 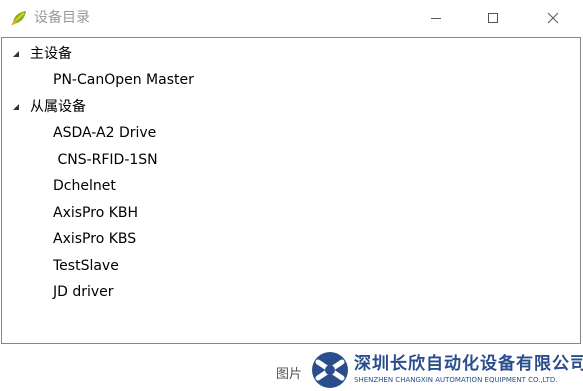 I want to click on maximize-button, so click(x=493, y=18).